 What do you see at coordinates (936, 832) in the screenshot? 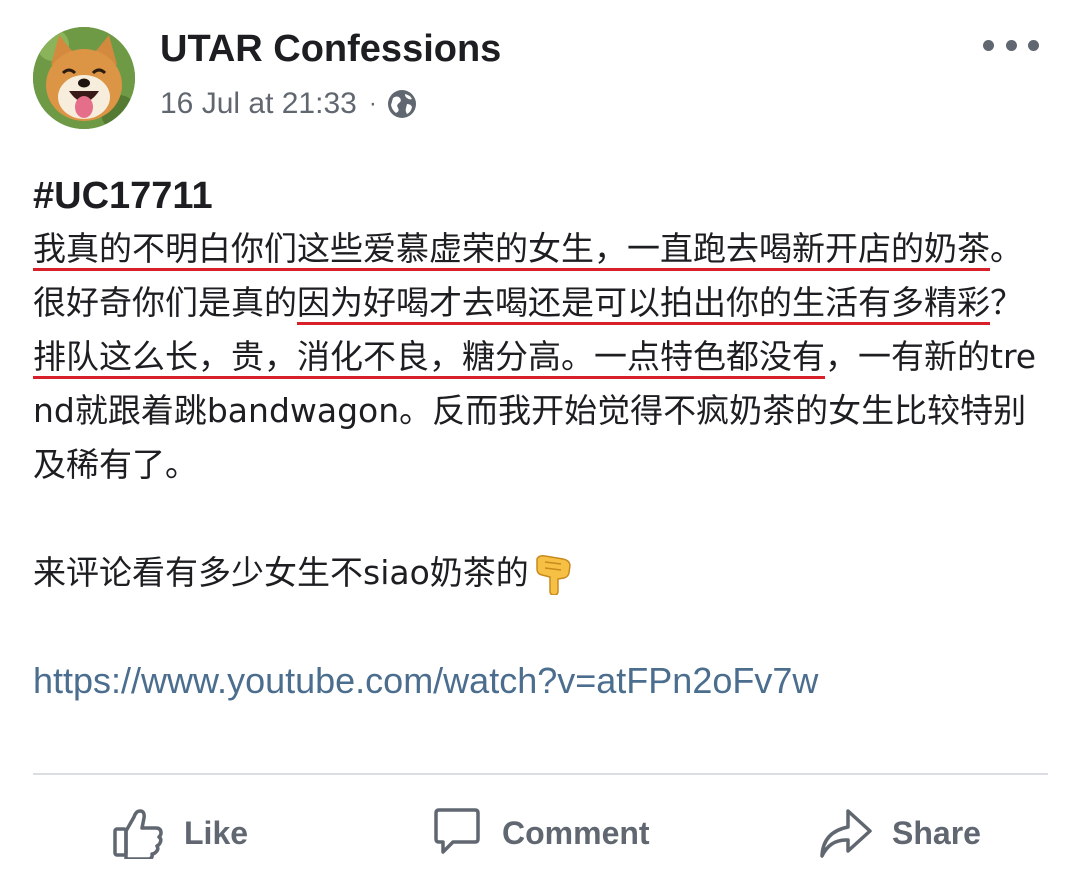
I see `share-label: Share` at bounding box center [936, 832].